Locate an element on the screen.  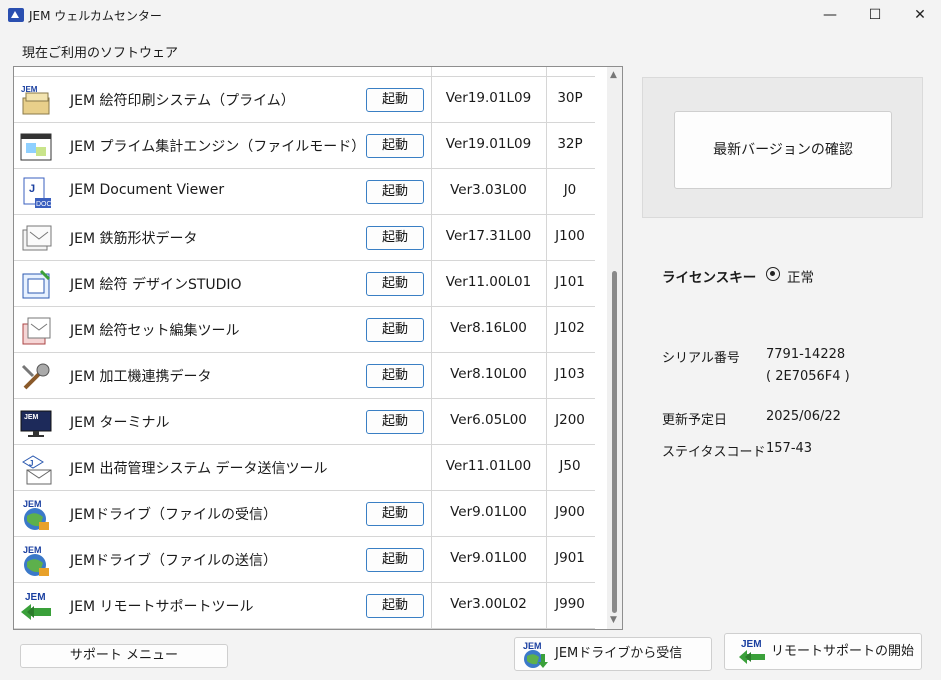
software-code: J900 is located at coordinates (570, 512).